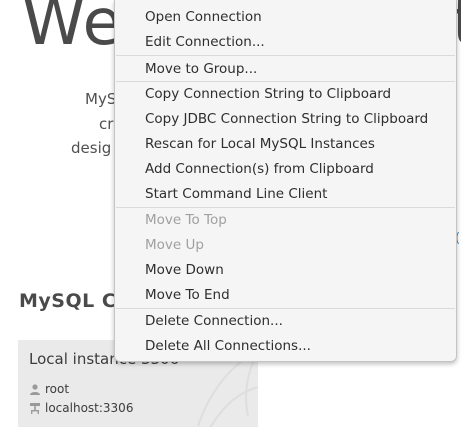 This screenshot has height=427, width=461. Describe the element at coordinates (106, 124) in the screenshot. I see `intro-text-line: cr` at that location.